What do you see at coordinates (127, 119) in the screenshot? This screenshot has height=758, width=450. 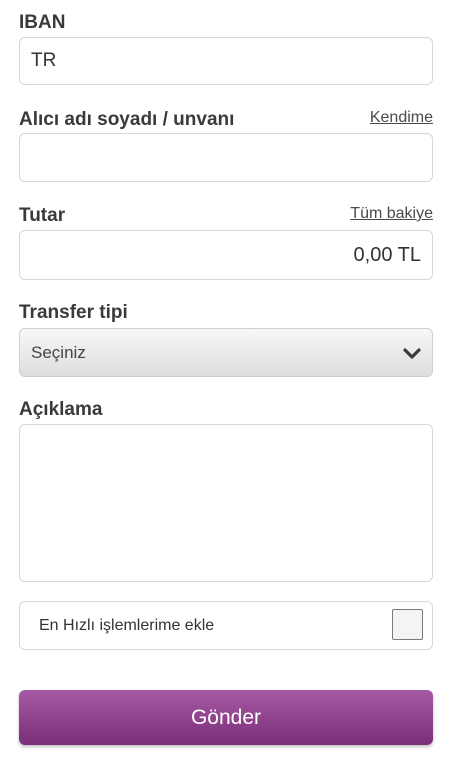 I see `recipient-label: Alıcı adı soyadı / unvanı` at bounding box center [127, 119].